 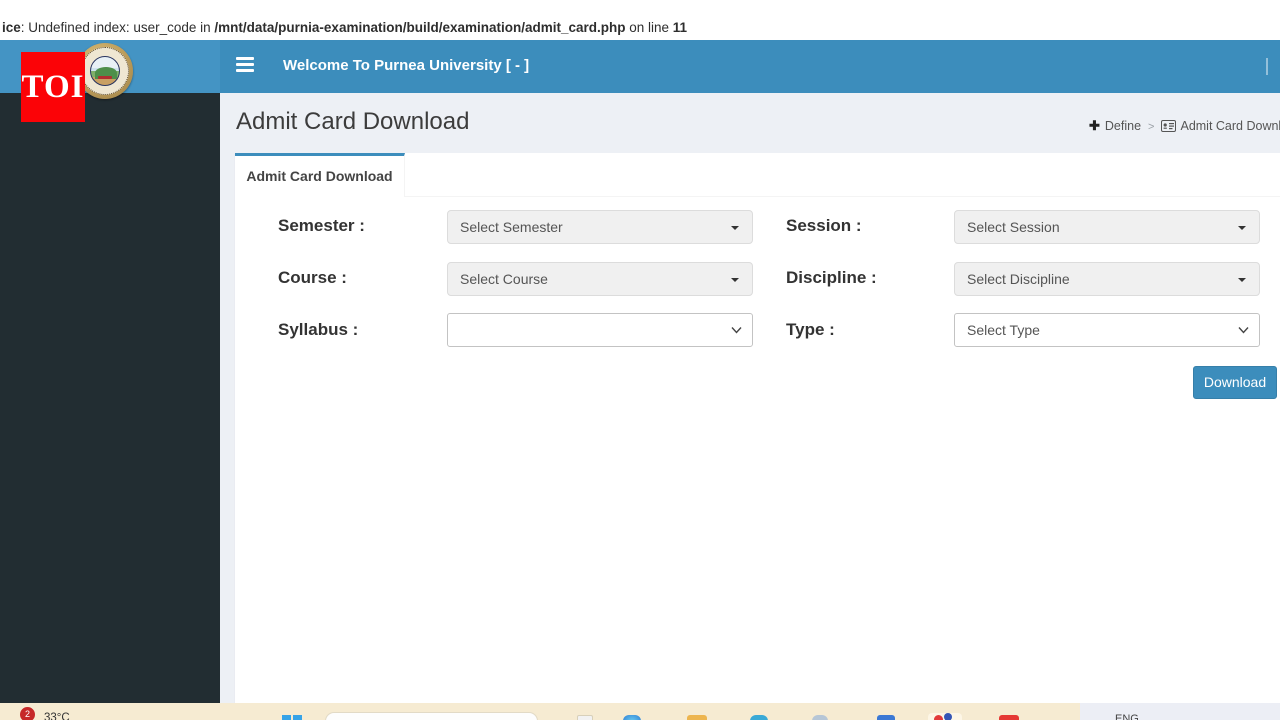 What do you see at coordinates (1094, 125) in the screenshot?
I see `plus-icon: ✚` at bounding box center [1094, 125].